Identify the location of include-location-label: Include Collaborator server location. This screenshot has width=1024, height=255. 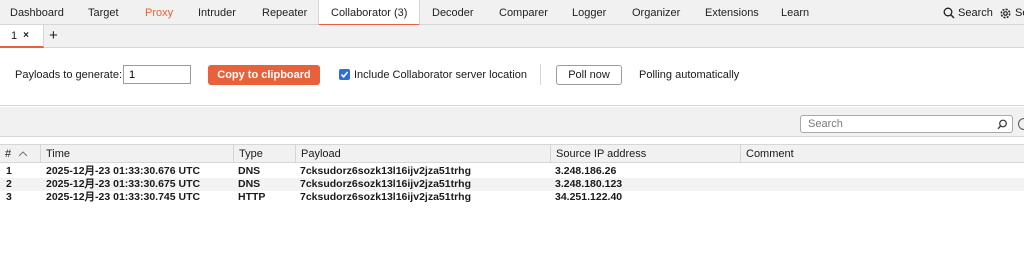
(441, 75).